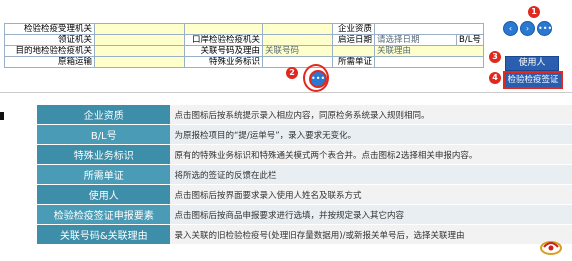  Describe the element at coordinates (2, 116) in the screenshot. I see `left-cap` at that location.